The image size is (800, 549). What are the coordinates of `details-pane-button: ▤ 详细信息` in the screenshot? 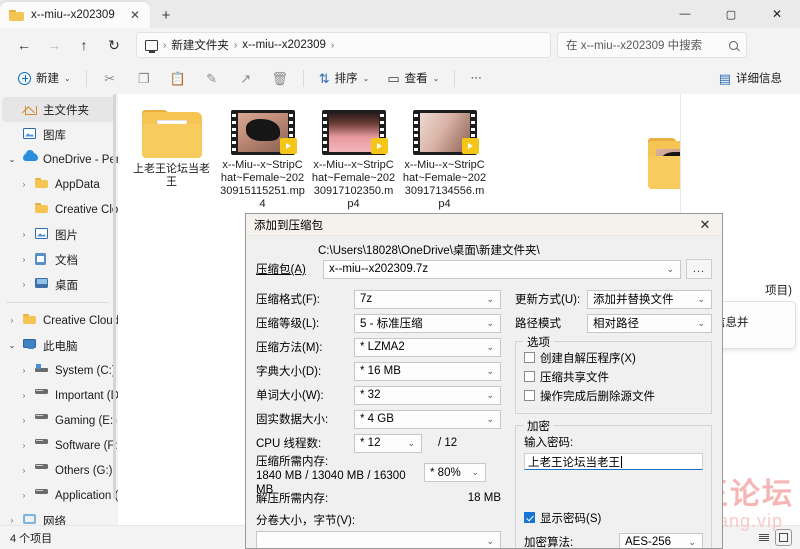 It's located at (750, 78).